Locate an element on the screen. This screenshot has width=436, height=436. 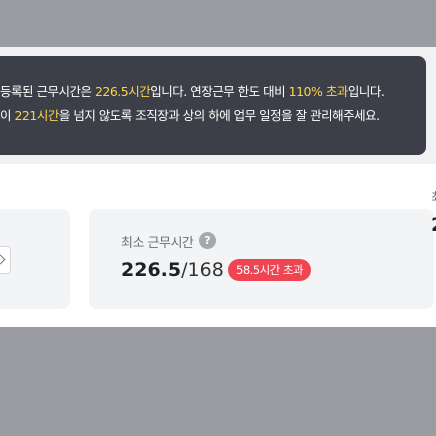
left-card is located at coordinates (35, 259).